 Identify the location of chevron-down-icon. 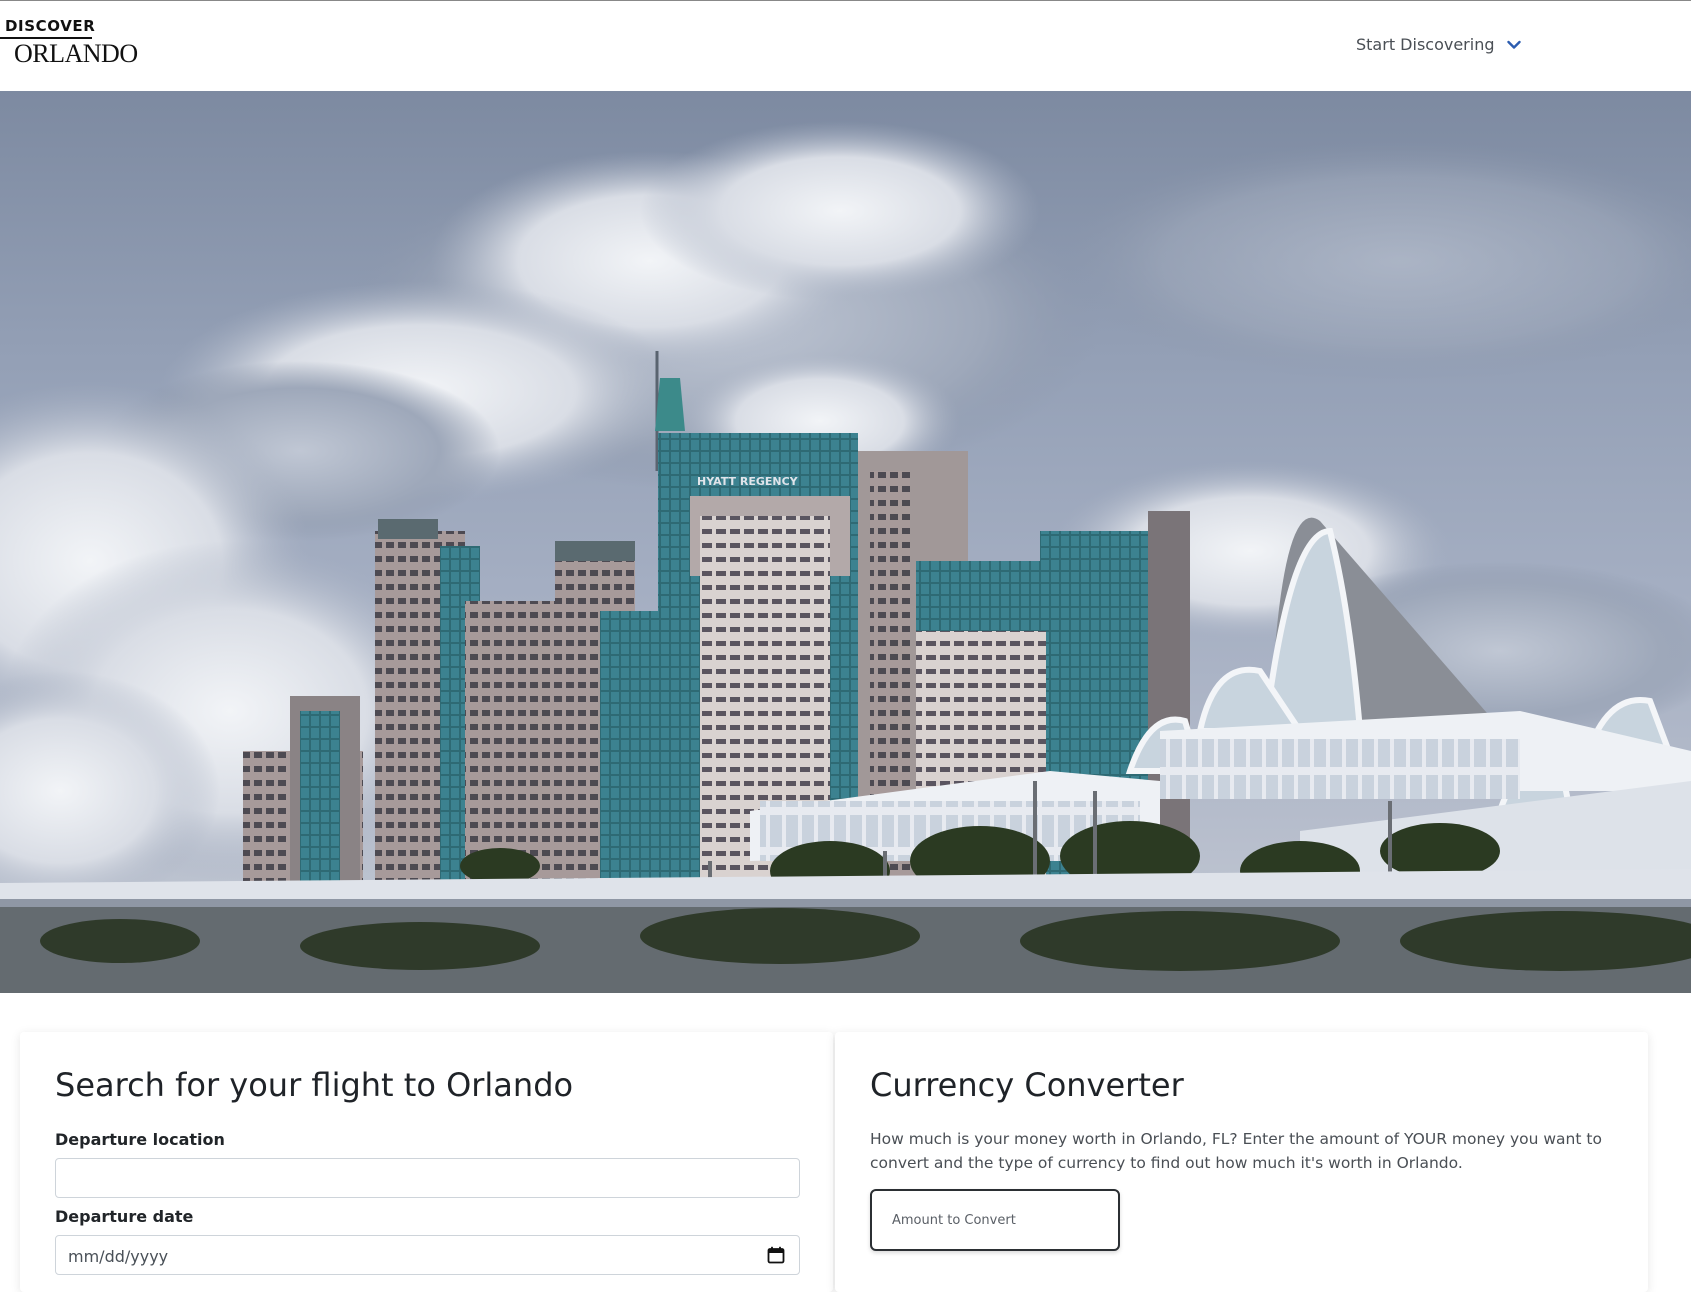
(1513, 45).